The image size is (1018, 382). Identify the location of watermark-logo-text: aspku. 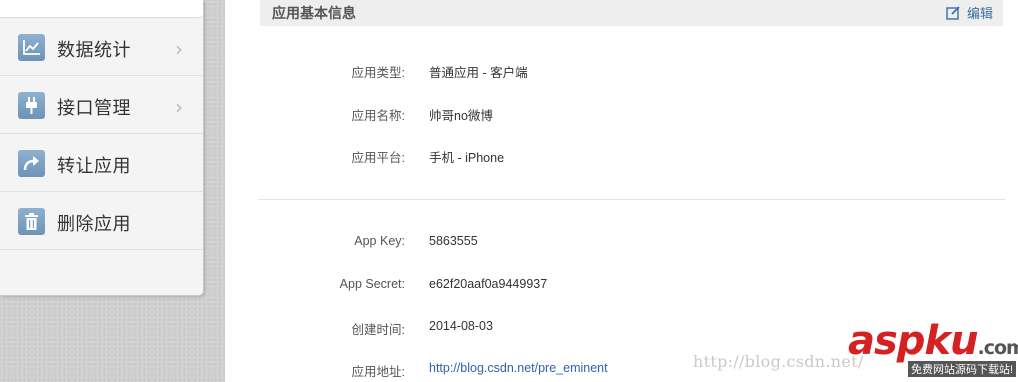
(913, 341).